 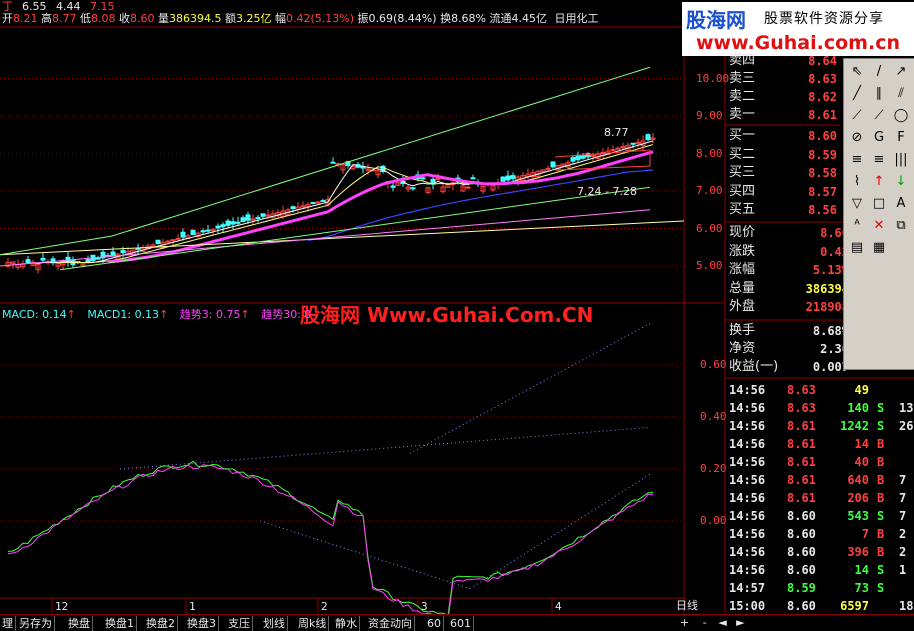 I want to click on fi-icon: ≡, so click(x=879, y=160).